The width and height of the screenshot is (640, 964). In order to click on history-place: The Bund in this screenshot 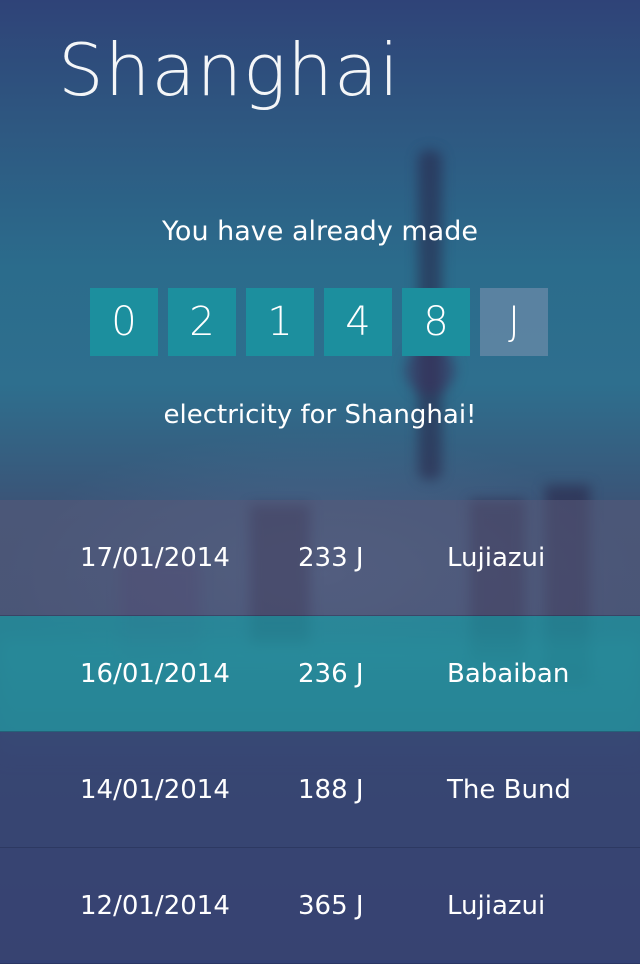, I will do `click(509, 789)`.